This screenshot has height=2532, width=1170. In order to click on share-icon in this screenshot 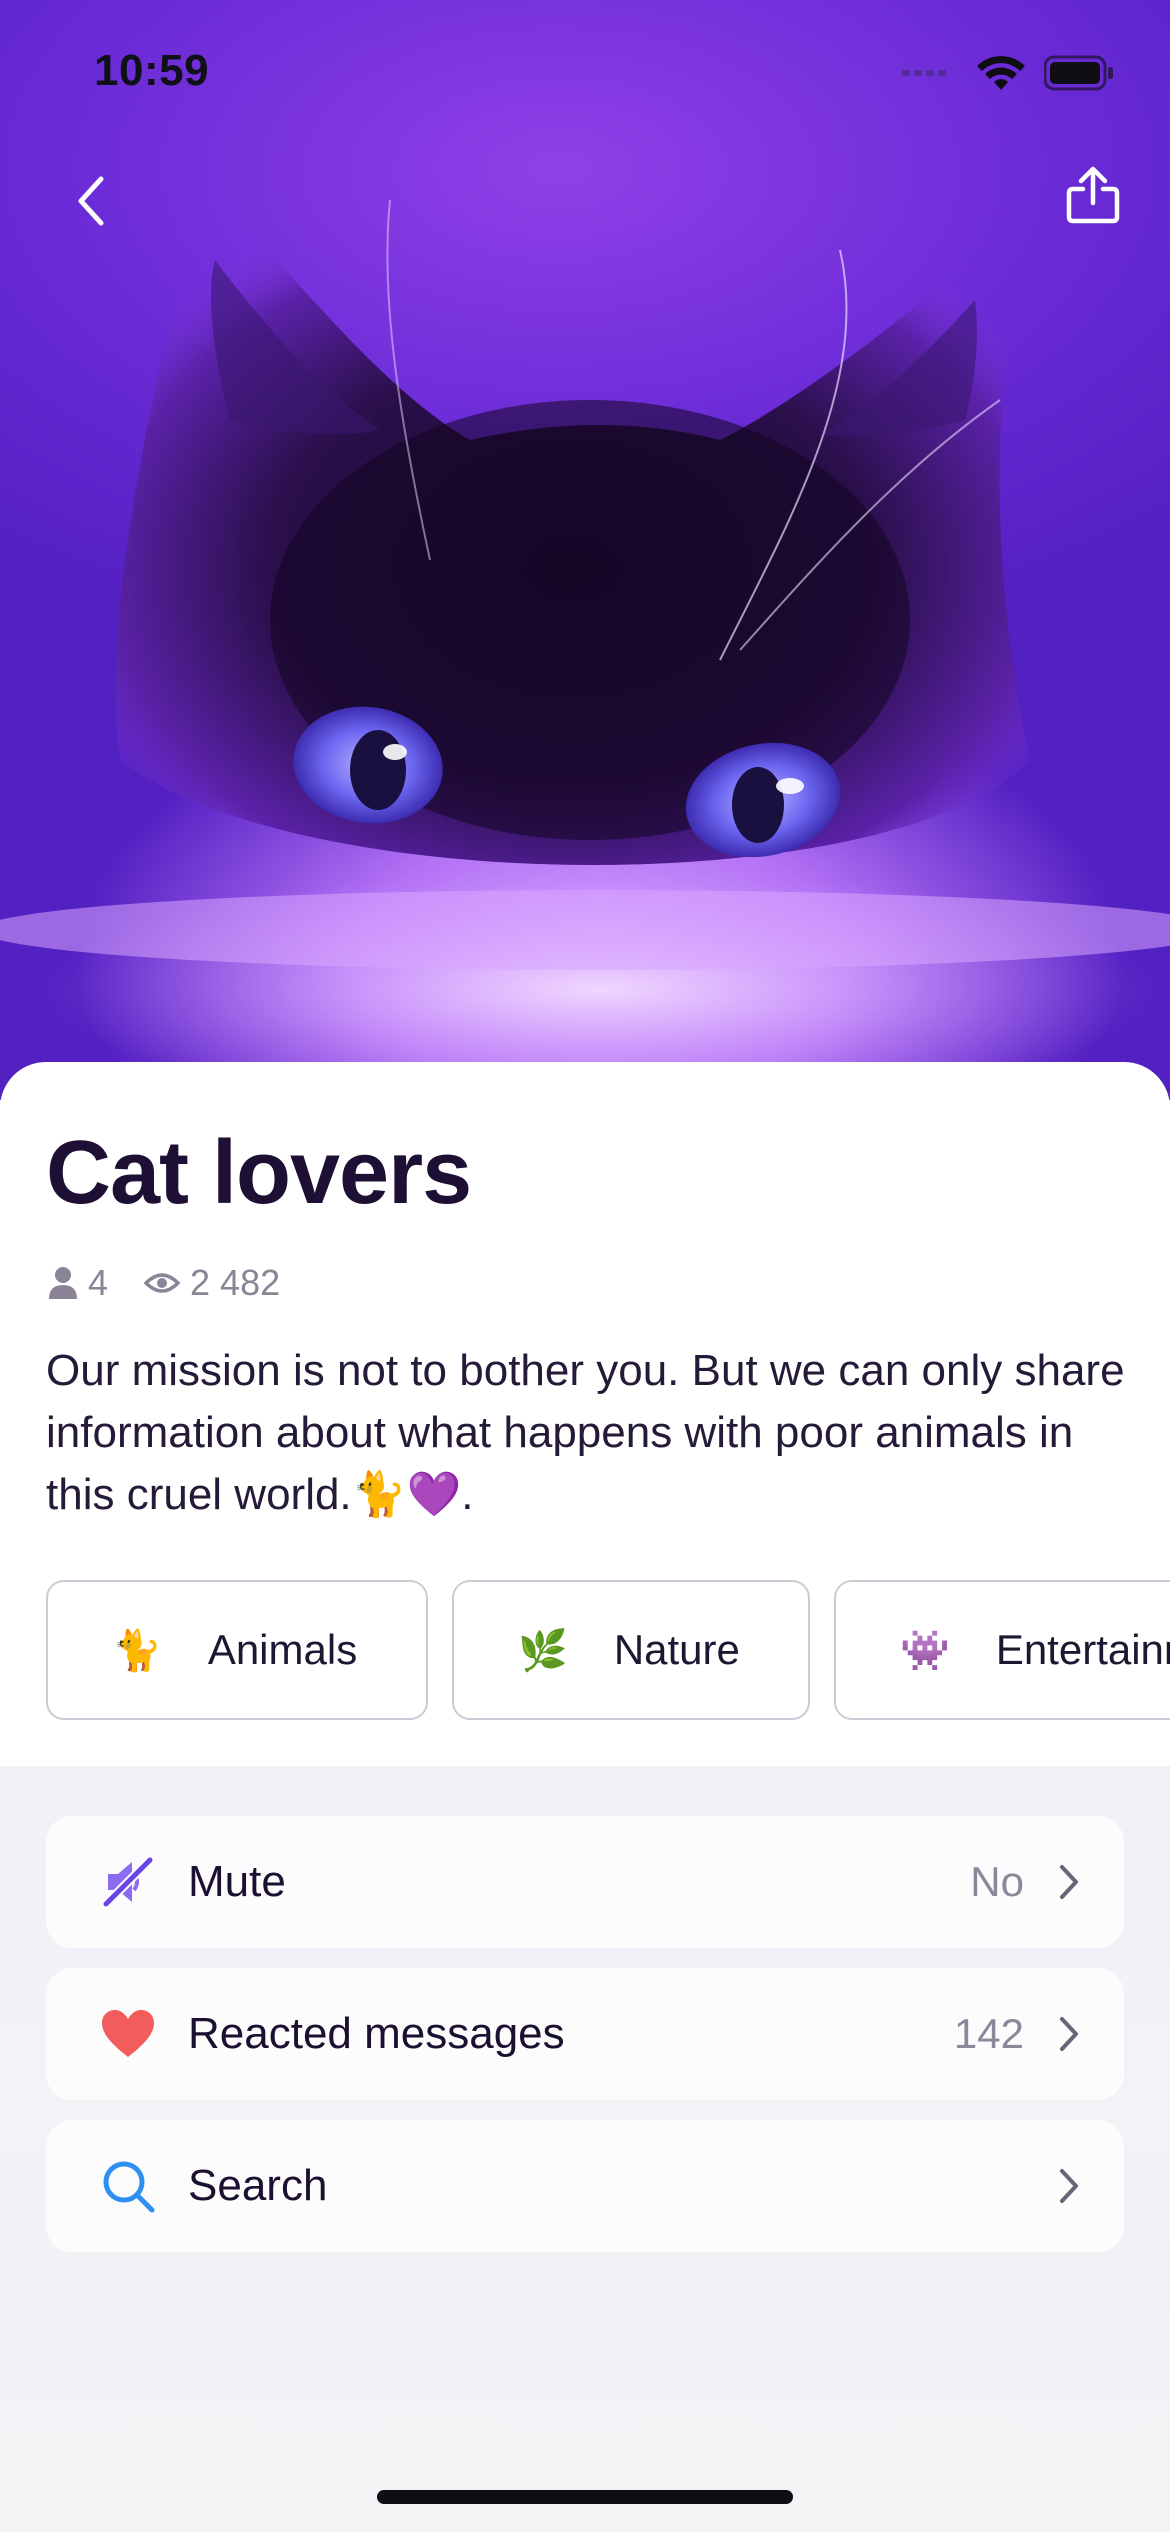, I will do `click(1093, 195)`.